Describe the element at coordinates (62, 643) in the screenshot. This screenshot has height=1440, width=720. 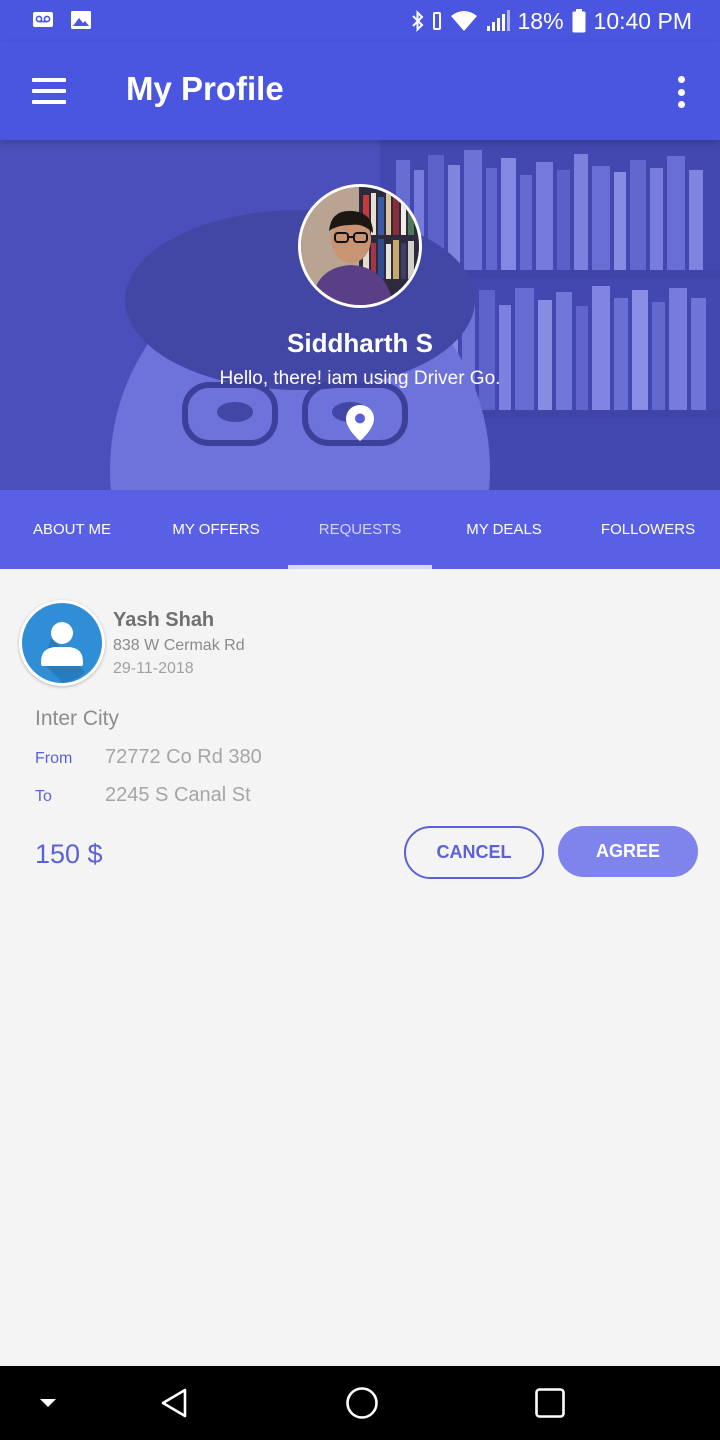
I see `requester-avatar` at that location.